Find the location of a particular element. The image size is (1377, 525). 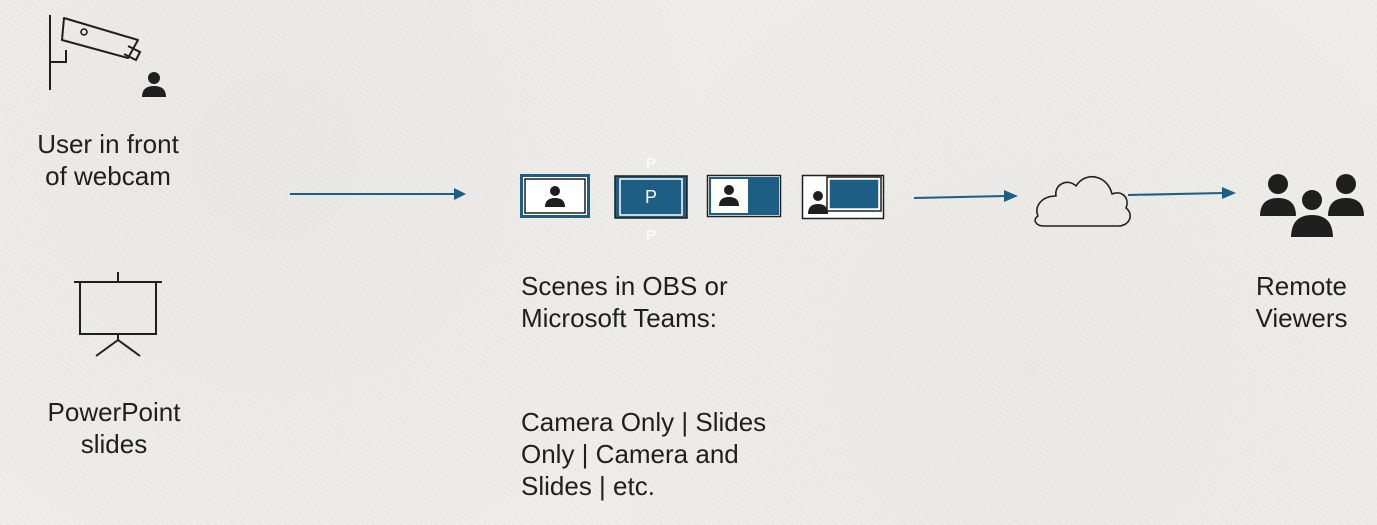

scene-picture-in-picture-icon is located at coordinates (843, 197).